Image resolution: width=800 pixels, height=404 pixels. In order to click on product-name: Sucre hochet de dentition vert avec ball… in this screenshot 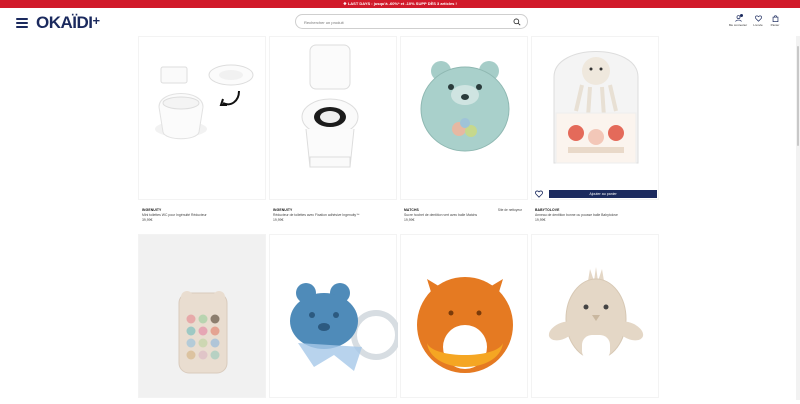, I will do `click(465, 215)`.